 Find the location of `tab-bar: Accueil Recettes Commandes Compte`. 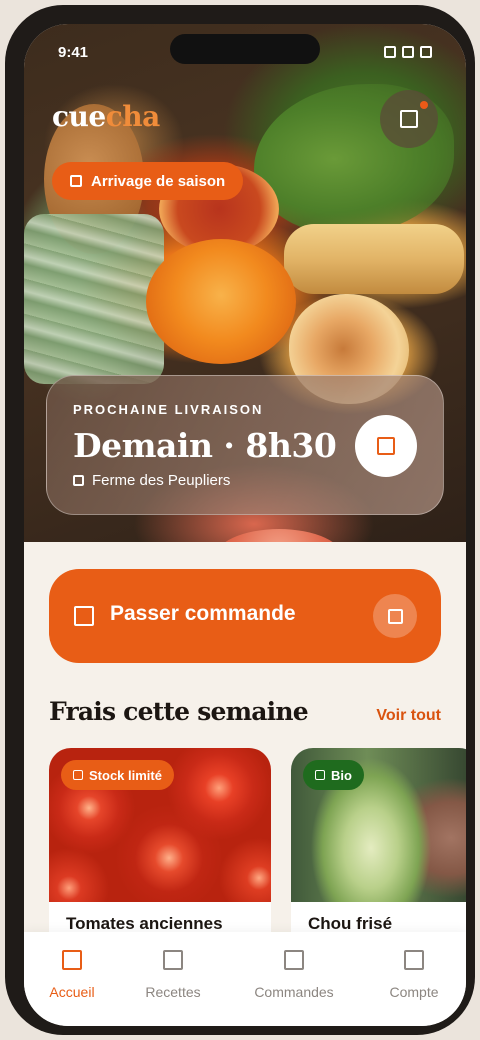

tab-bar: Accueil Recettes Commandes Compte is located at coordinates (245, 979).